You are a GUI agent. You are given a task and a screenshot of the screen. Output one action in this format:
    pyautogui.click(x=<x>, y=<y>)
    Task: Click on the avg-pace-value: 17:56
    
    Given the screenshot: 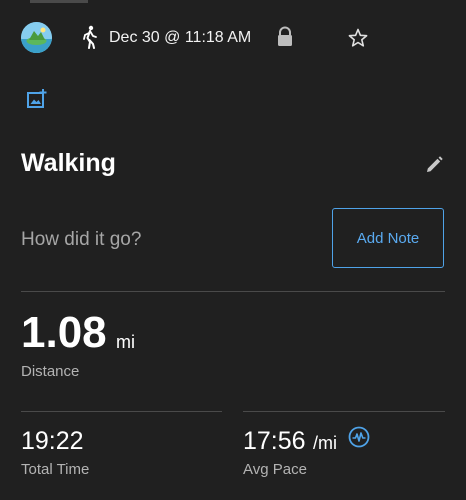 What is the action you would take?
    pyautogui.click(x=274, y=441)
    